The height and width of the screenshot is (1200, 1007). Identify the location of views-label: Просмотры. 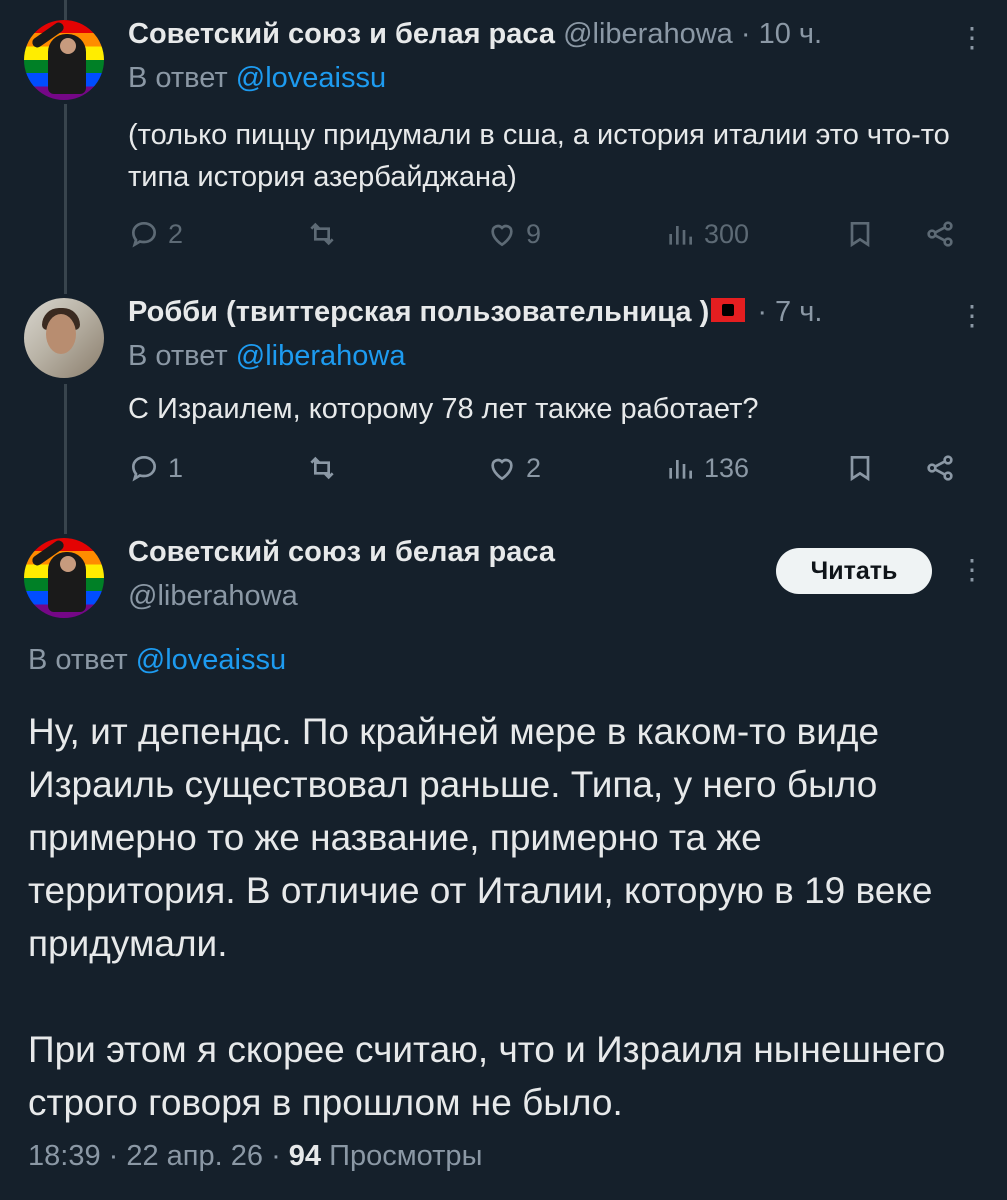
(406, 1156).